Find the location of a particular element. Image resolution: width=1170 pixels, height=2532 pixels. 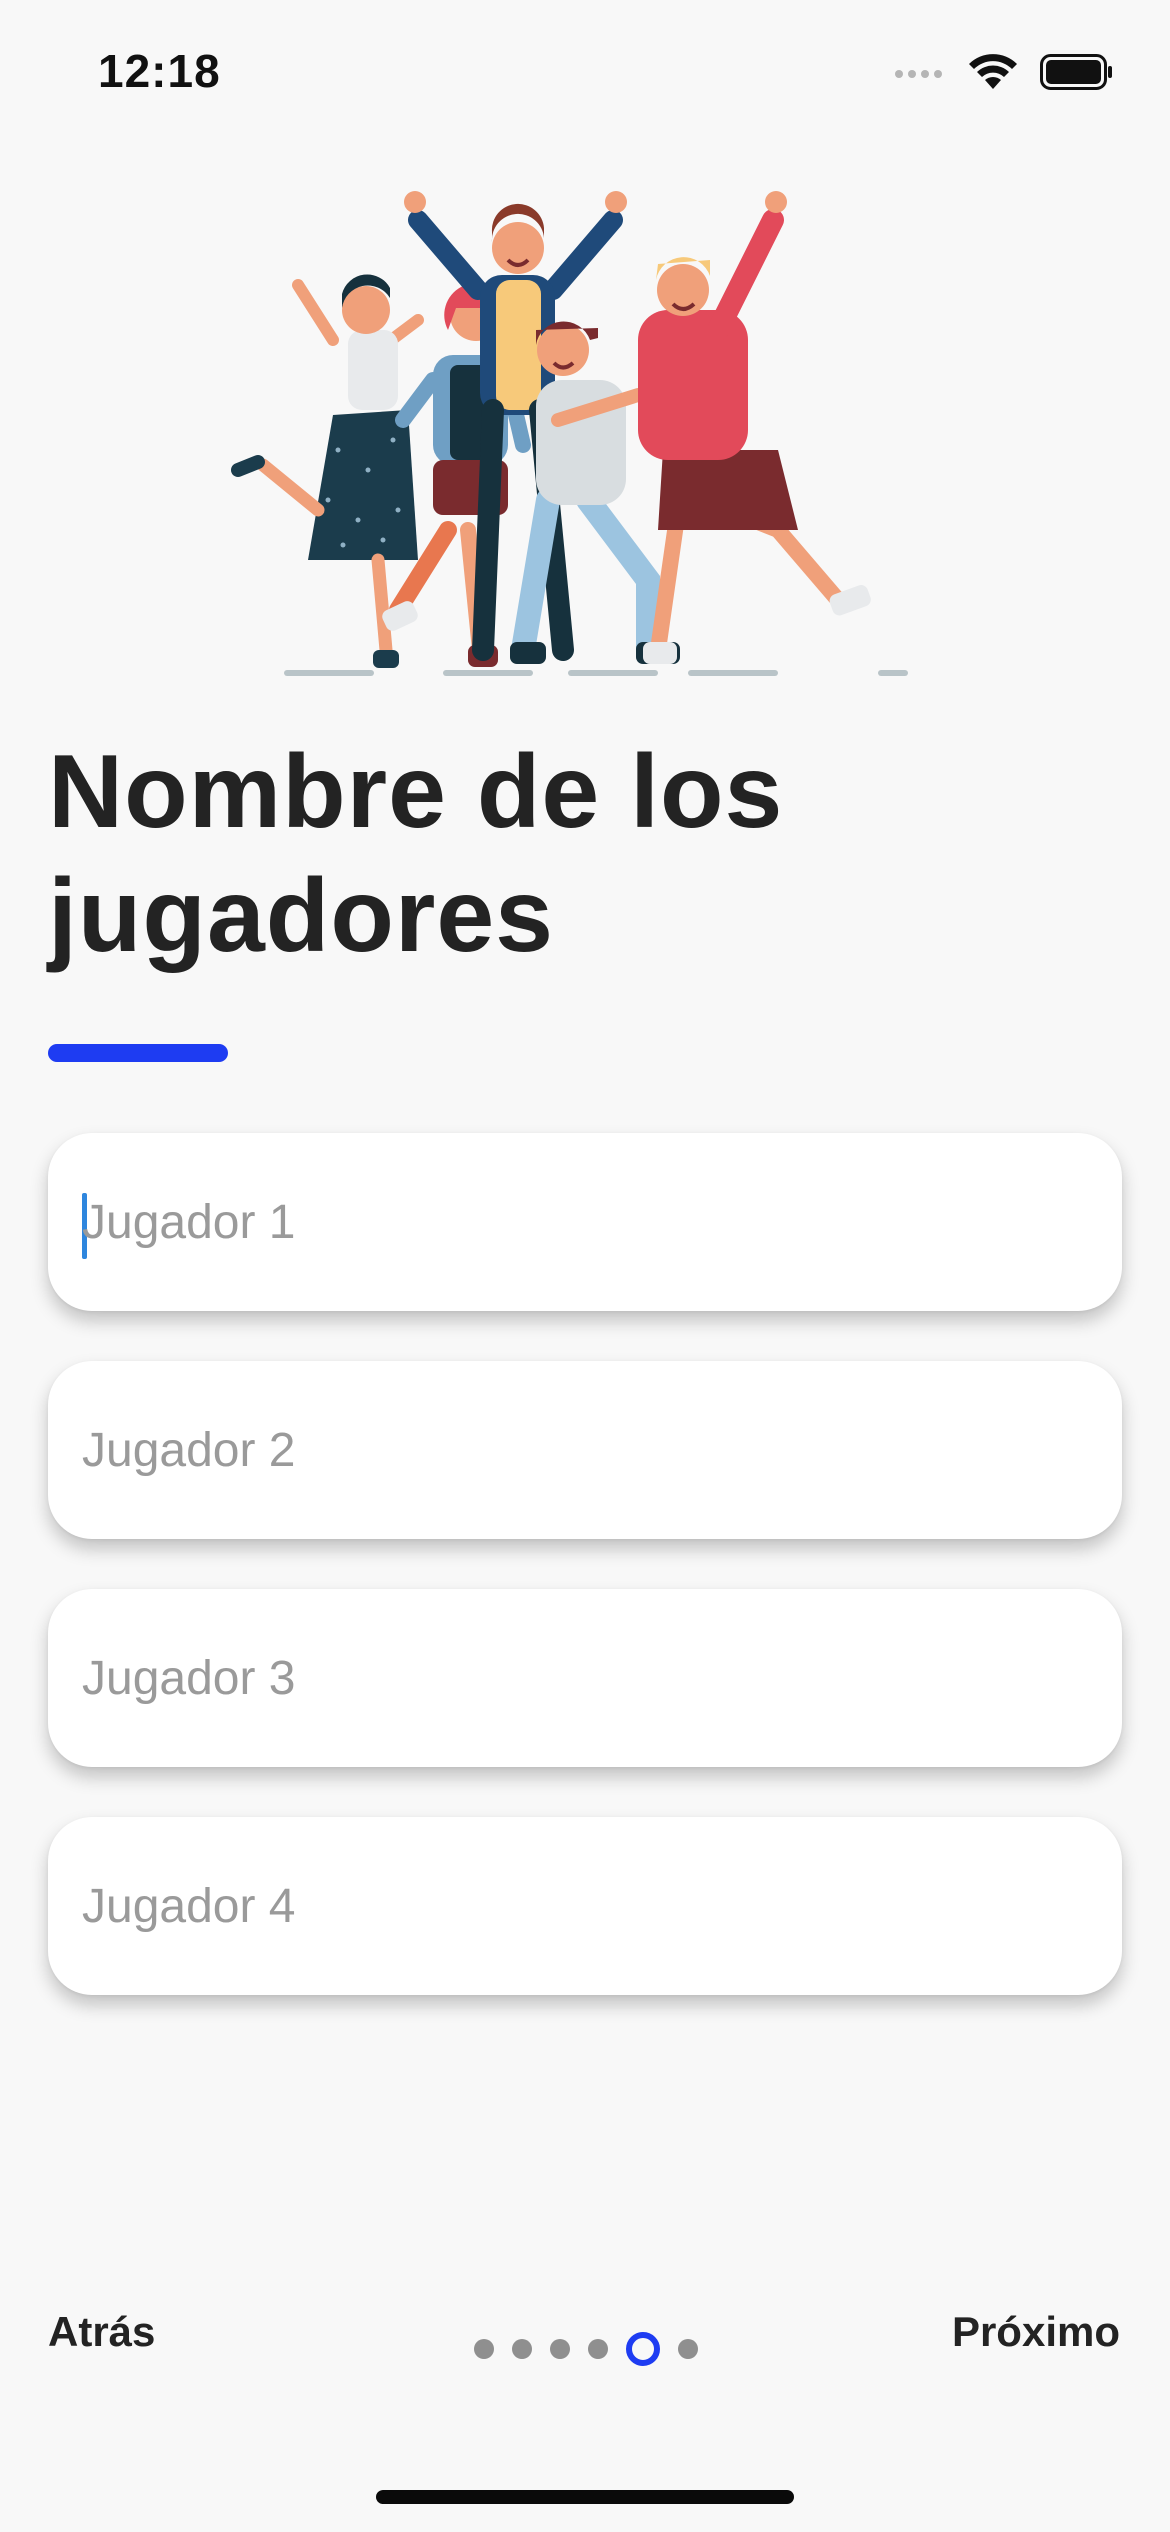

back-button: Atrás is located at coordinates (101, 2332).